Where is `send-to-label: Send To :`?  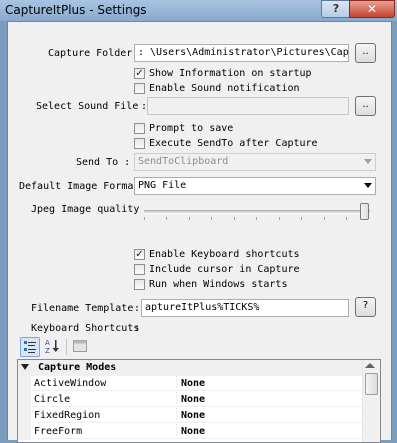
send-to-label: Send To : is located at coordinates (103, 162).